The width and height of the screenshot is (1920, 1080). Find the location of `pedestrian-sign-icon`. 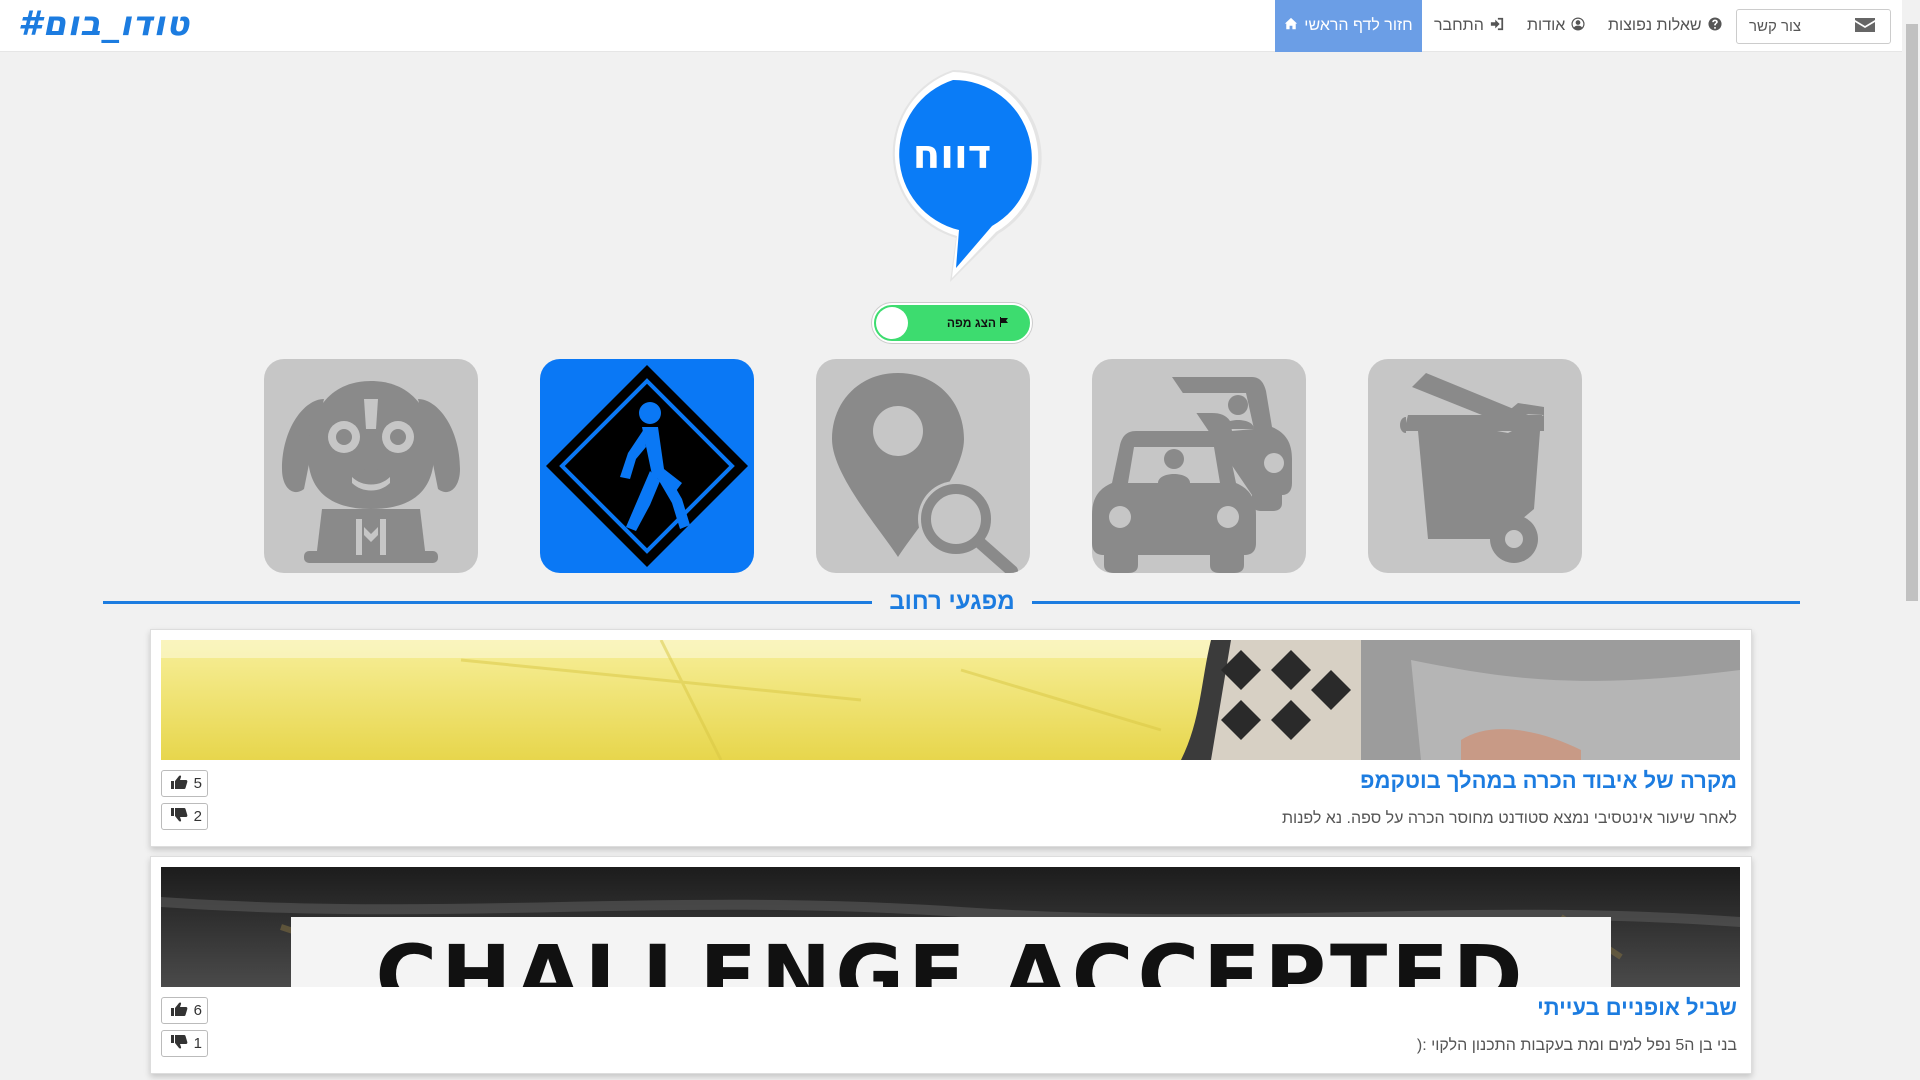

pedestrian-sign-icon is located at coordinates (647, 466).